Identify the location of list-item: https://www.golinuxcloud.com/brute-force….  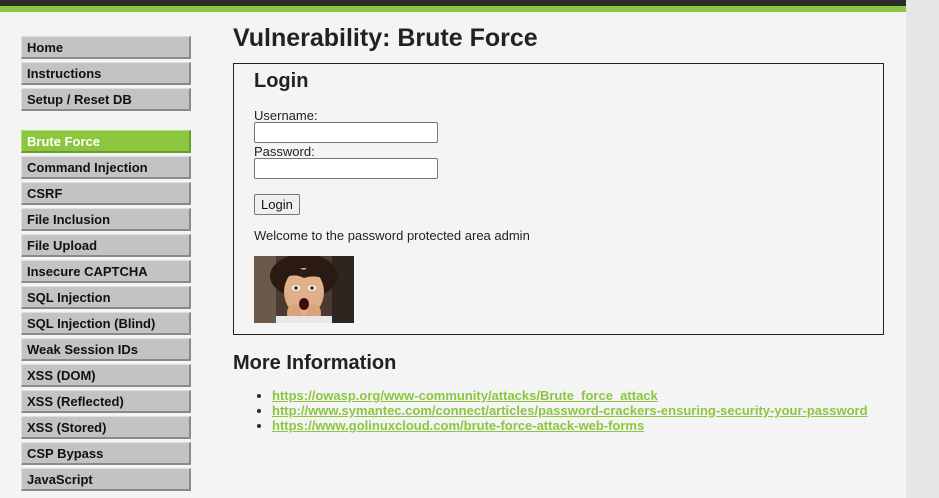
(570, 425).